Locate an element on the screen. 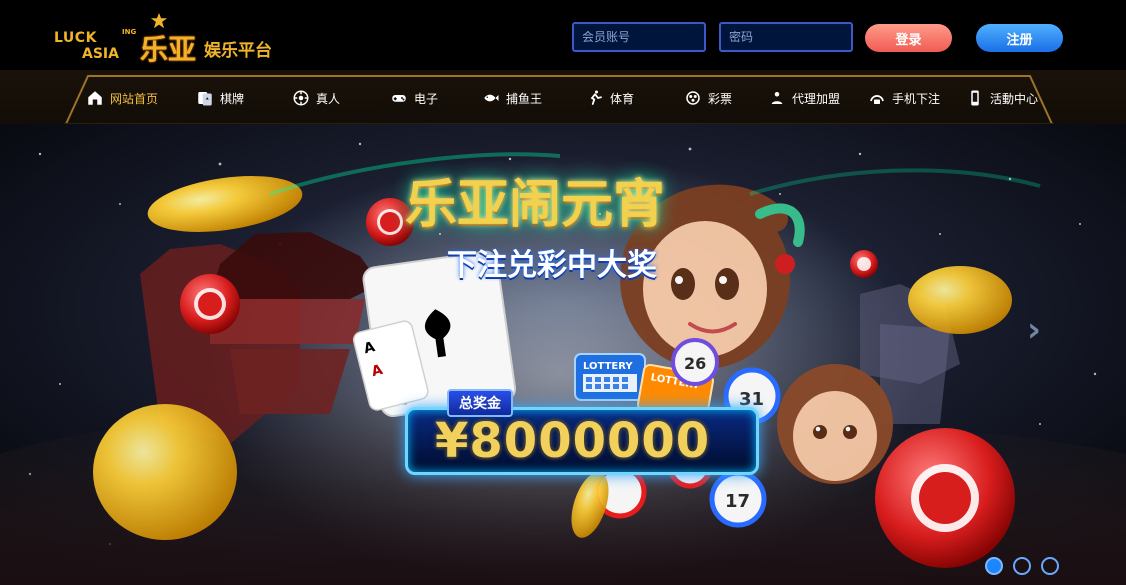 The height and width of the screenshot is (585, 1126). nav-item-label: 体育 is located at coordinates (622, 98).